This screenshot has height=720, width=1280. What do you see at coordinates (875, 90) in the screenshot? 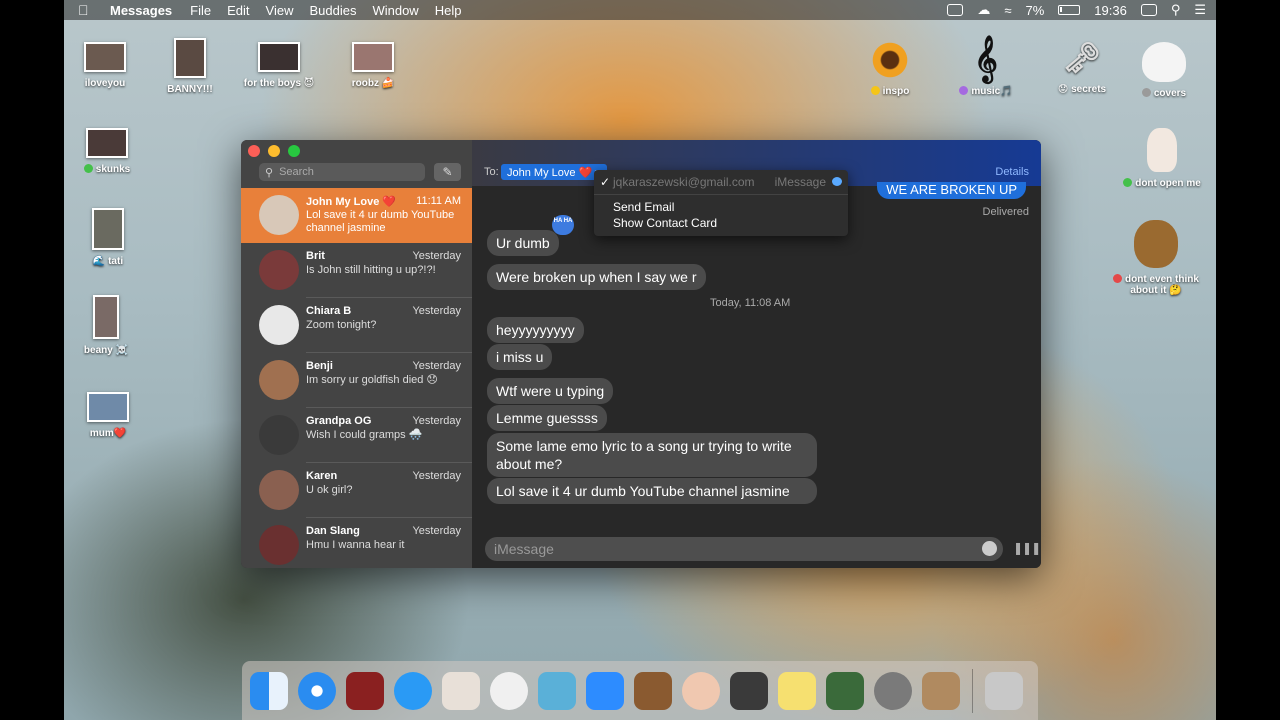
I see `yellow-tag-icon` at bounding box center [875, 90].